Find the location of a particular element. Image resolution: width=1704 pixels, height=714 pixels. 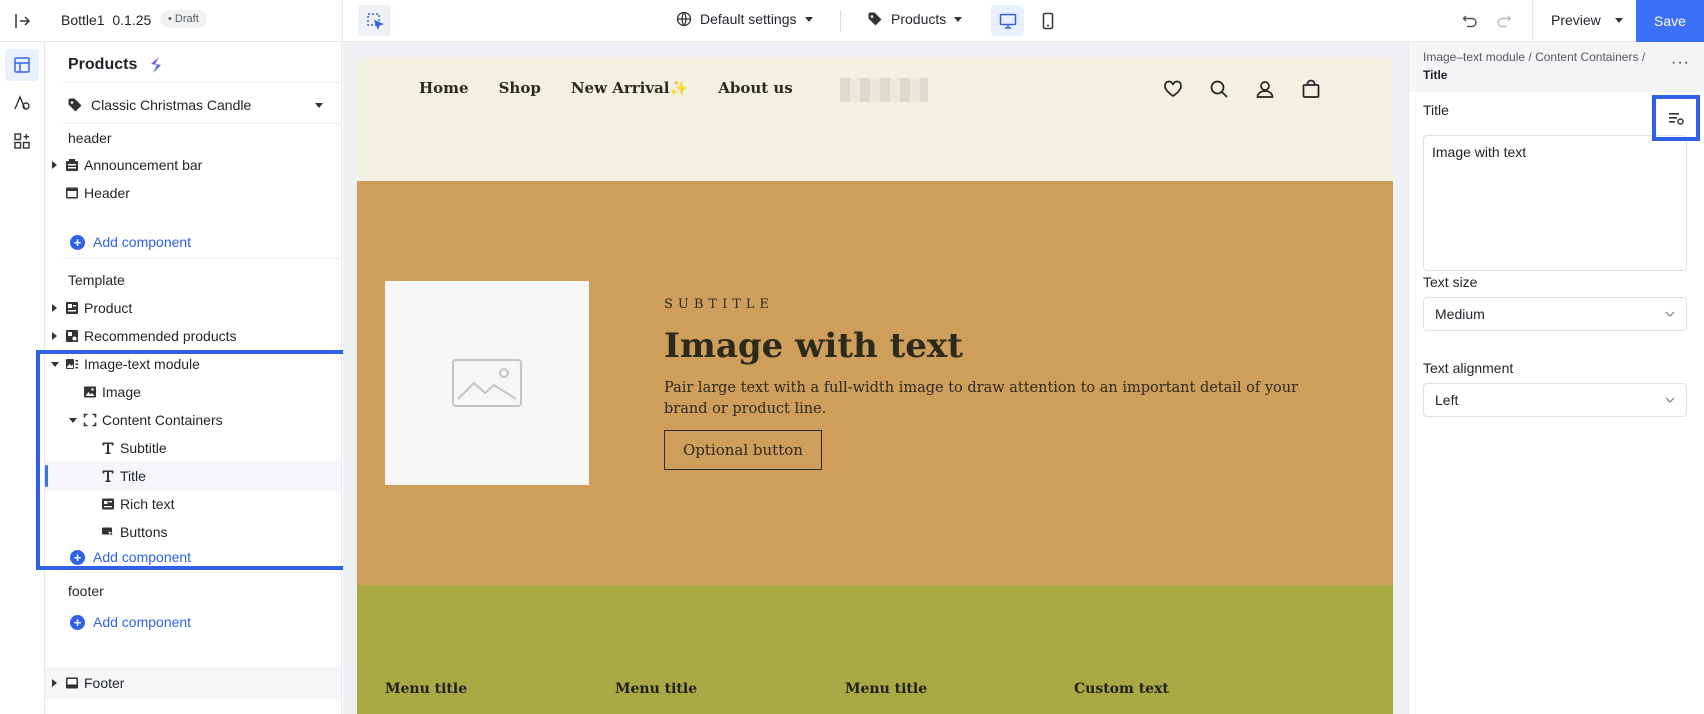

theme-style-tab is located at coordinates (22, 103).